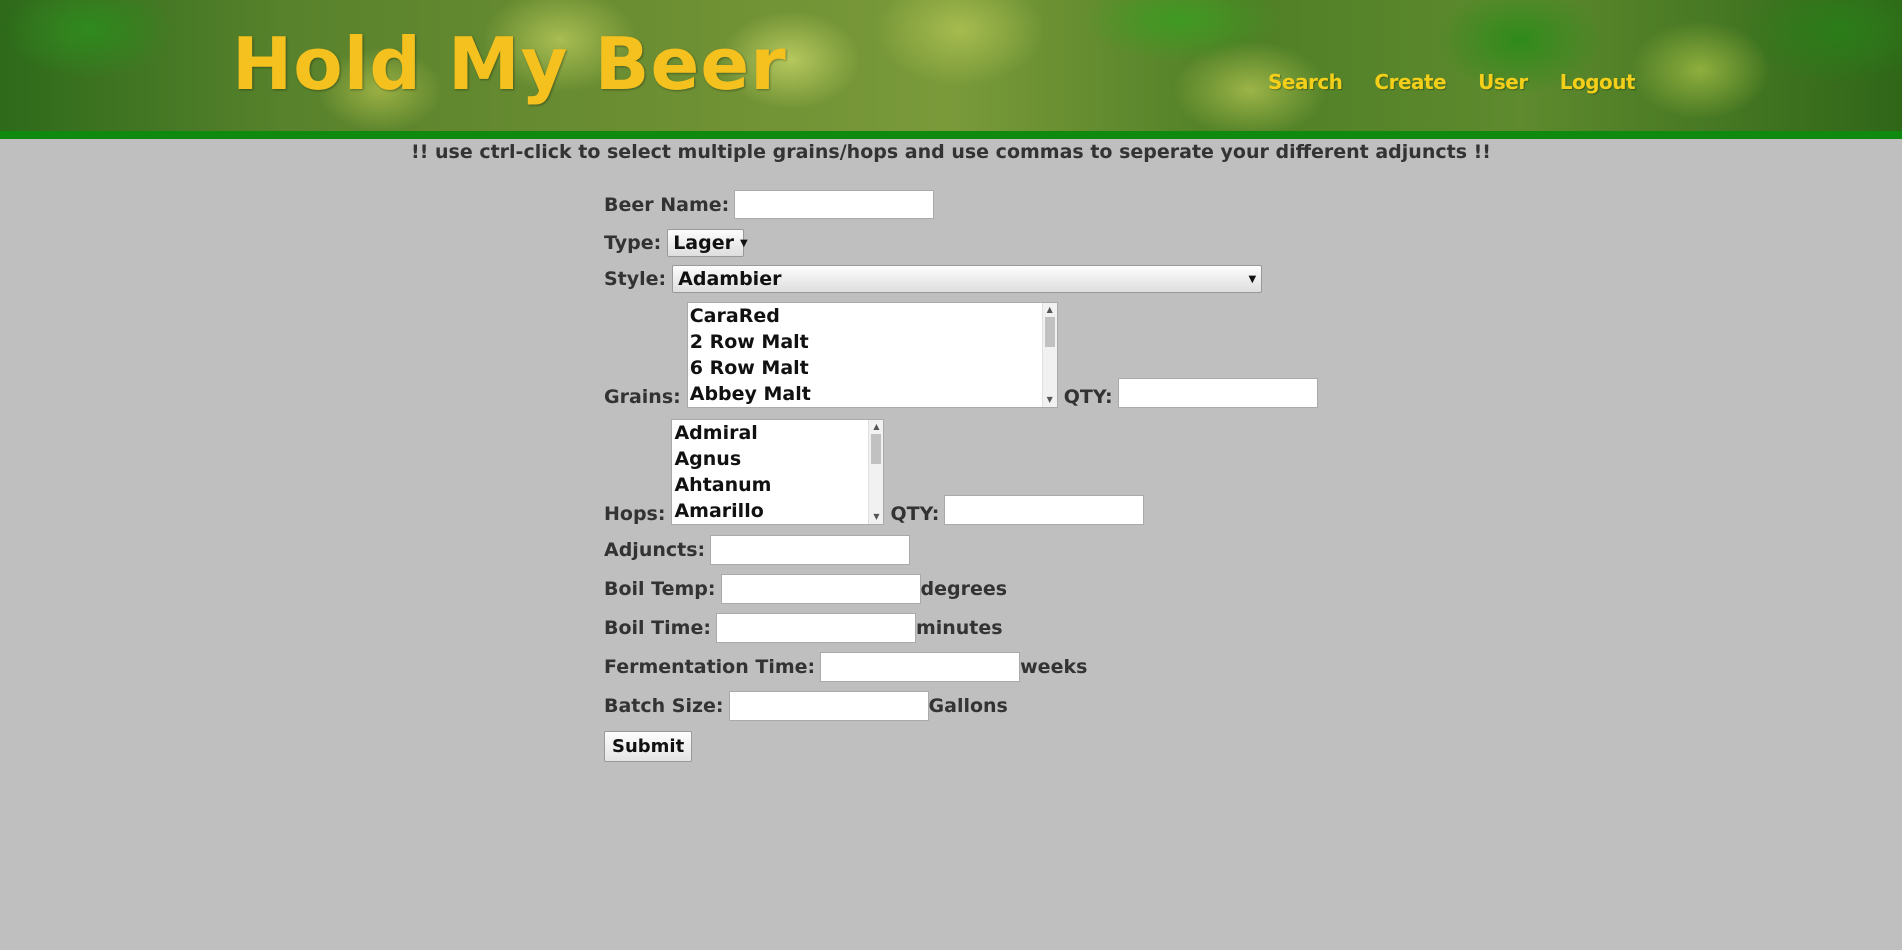 This screenshot has height=950, width=1902. Describe the element at coordinates (920, 667) in the screenshot. I see `fermentation-time-input` at that location.